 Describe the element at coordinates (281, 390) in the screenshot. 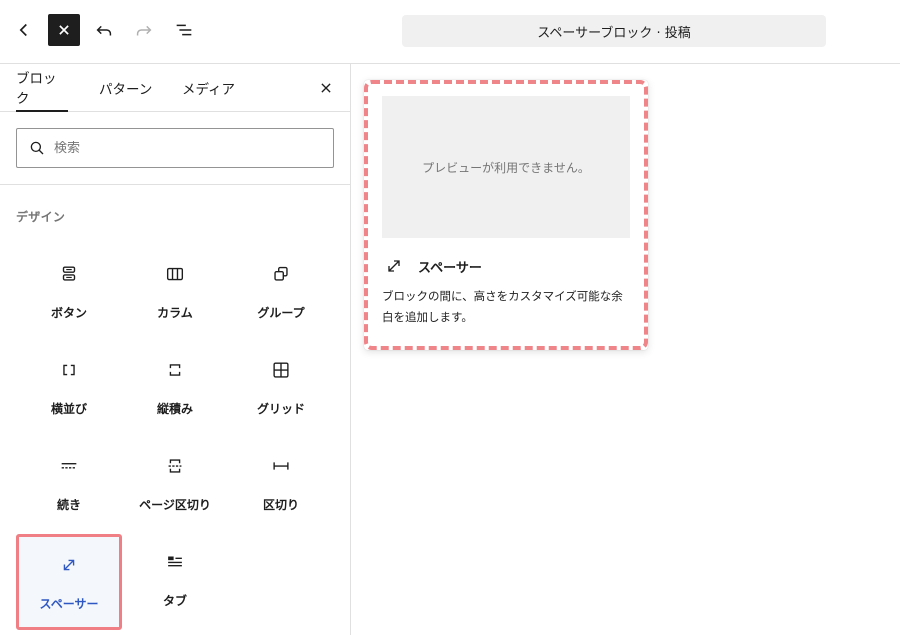

I see `block-item-grid: グリッド` at that location.